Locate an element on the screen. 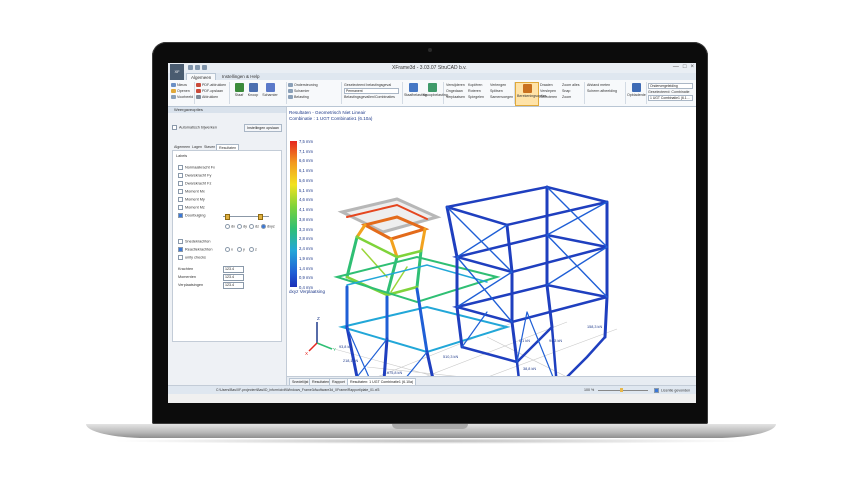  checkbox-fz-box is located at coordinates (180, 183).